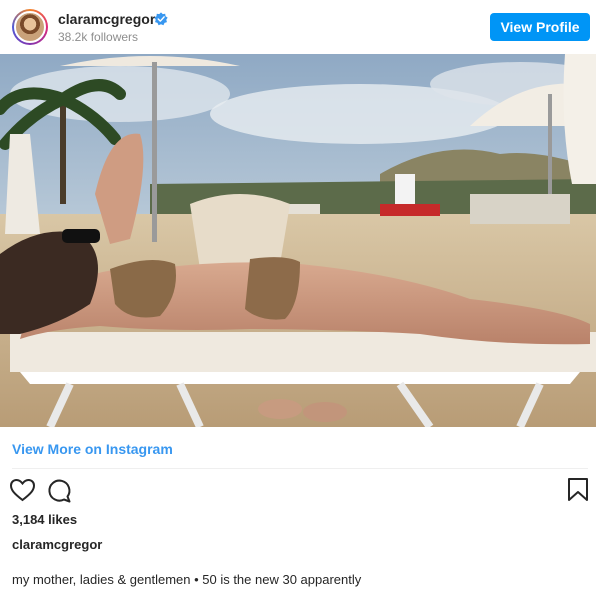  Describe the element at coordinates (57, 544) in the screenshot. I see `caption-username: claramcgregor` at that location.